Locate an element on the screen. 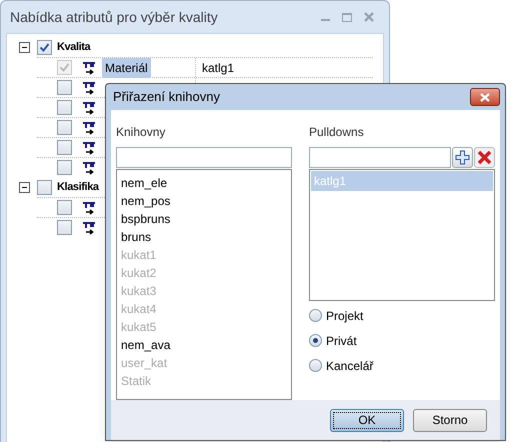 The height and width of the screenshot is (442, 510). filter-field is located at coordinates (204, 157).